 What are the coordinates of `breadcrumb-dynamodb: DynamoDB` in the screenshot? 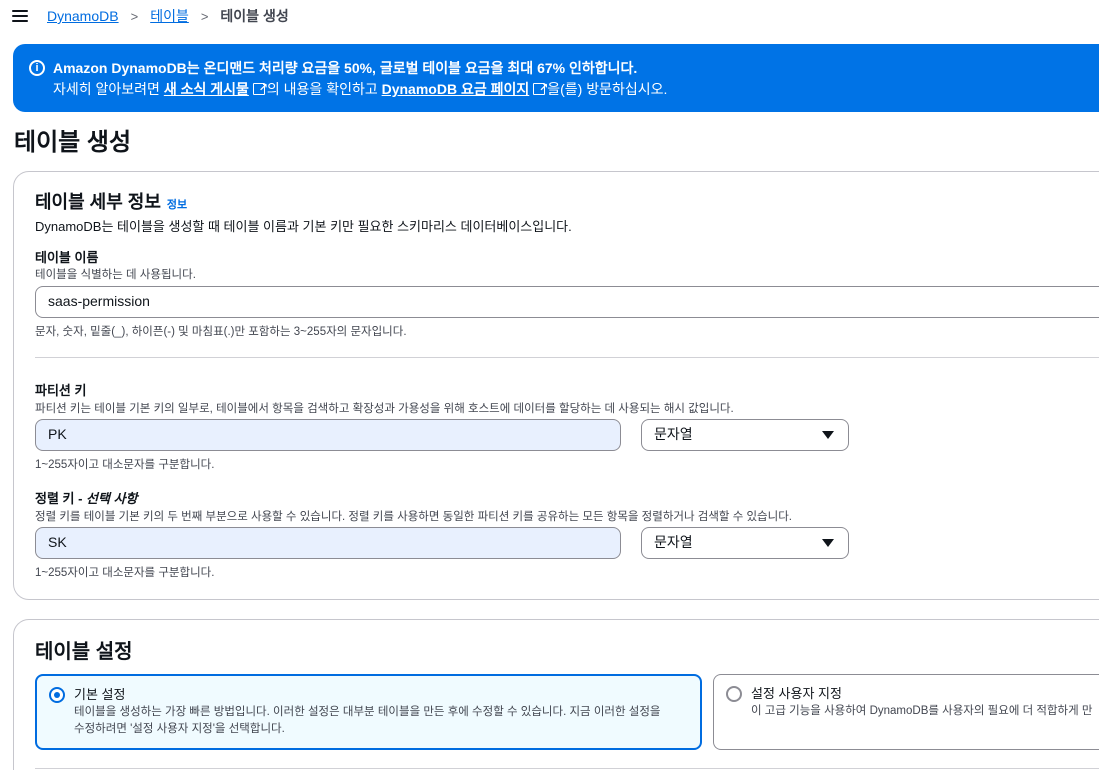 It's located at (83, 16).